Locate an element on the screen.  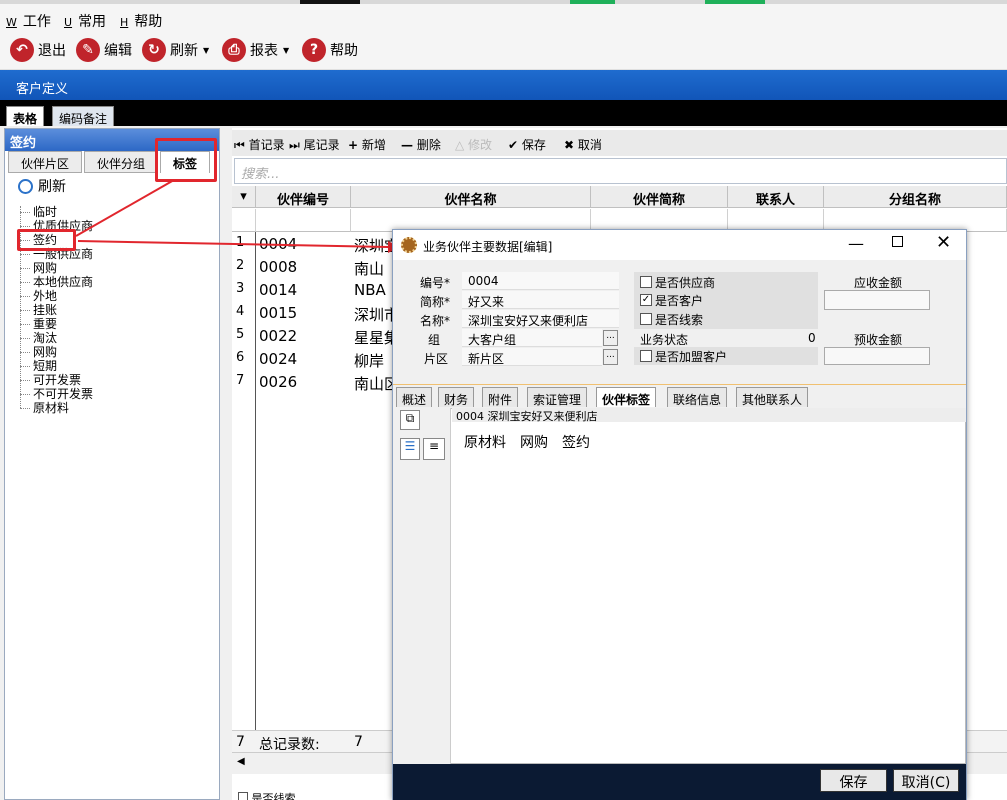
tab-attachments: 附件 is located at coordinates (500, 397).